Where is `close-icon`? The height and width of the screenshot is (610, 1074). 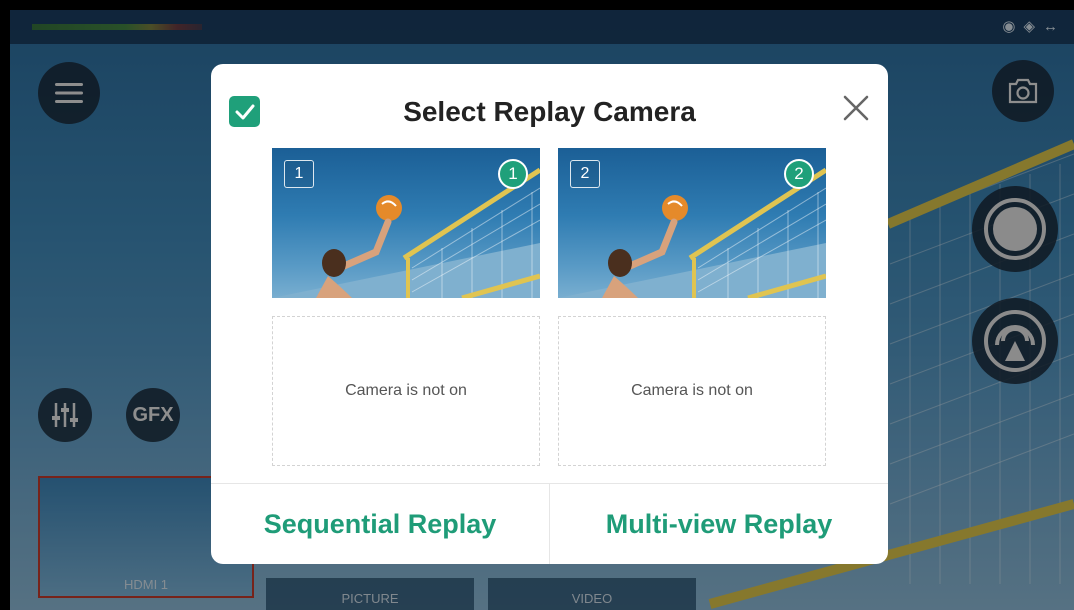 close-icon is located at coordinates (856, 108).